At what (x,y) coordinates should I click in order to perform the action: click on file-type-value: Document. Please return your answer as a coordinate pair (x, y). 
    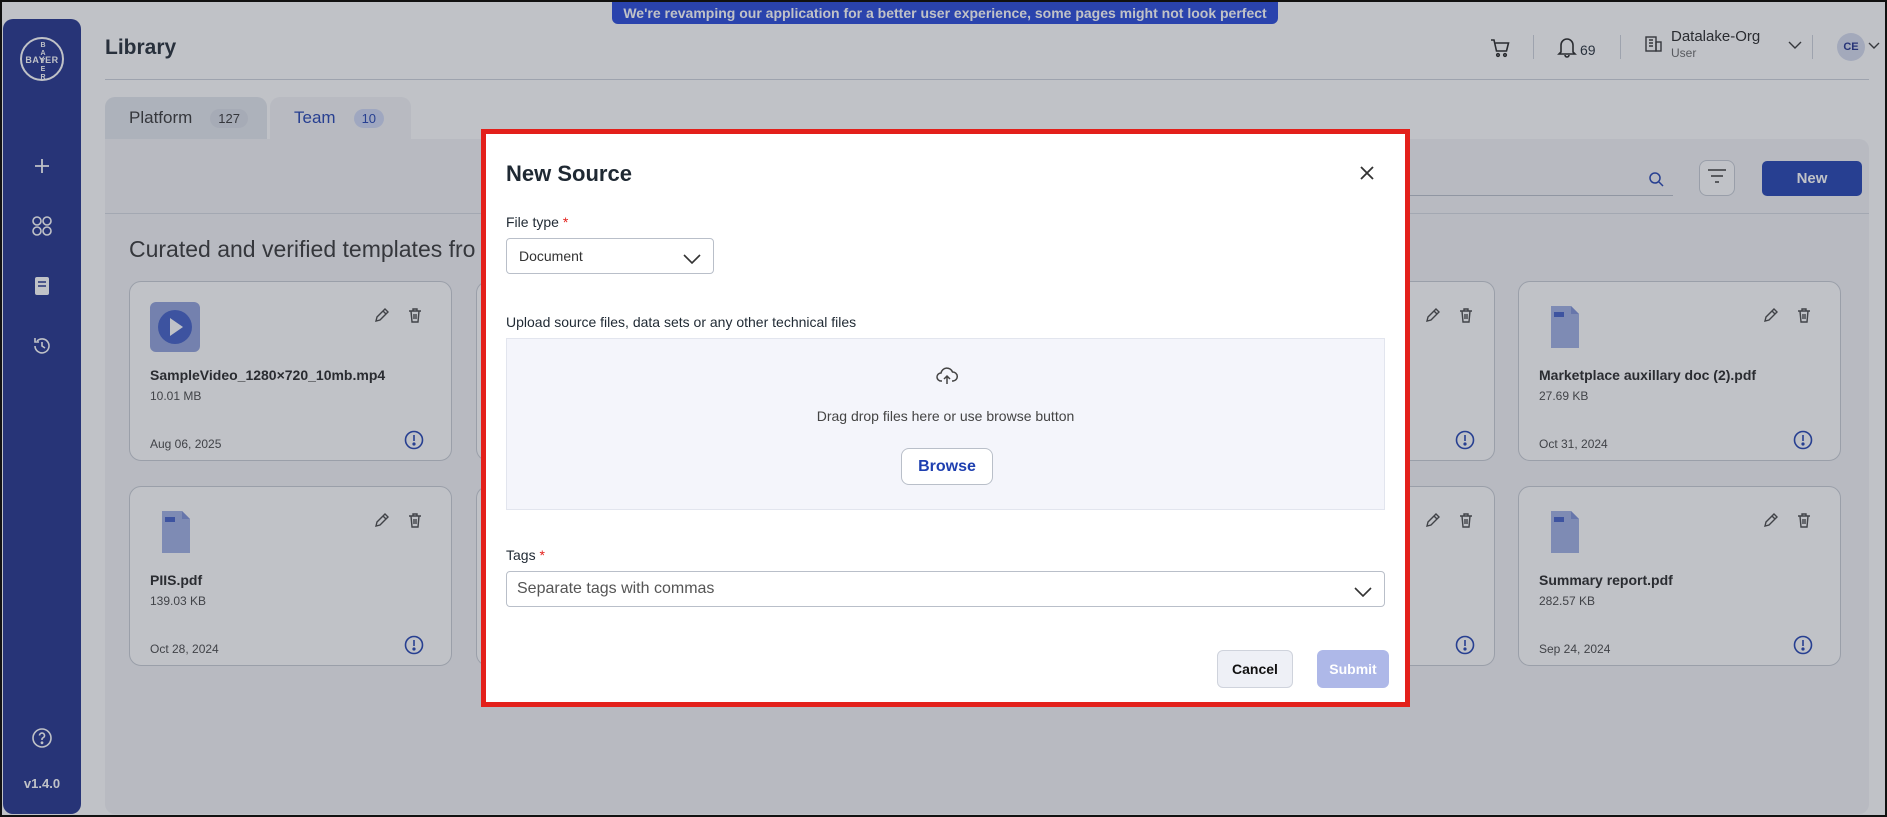
    Looking at the image, I should click on (551, 256).